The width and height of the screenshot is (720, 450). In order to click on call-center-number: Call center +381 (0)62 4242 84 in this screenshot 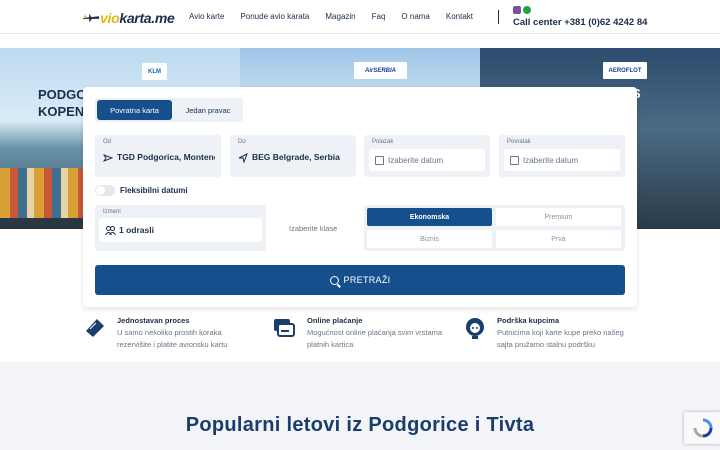, I will do `click(580, 22)`.